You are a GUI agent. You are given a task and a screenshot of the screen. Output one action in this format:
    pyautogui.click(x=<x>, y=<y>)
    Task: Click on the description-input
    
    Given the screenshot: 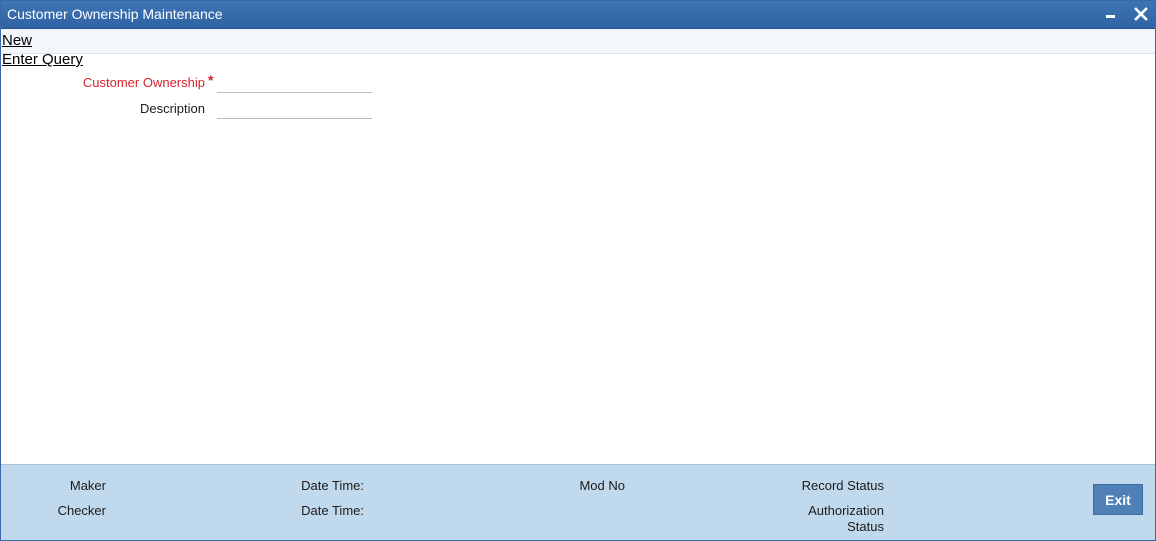 What is the action you would take?
    pyautogui.click(x=294, y=110)
    